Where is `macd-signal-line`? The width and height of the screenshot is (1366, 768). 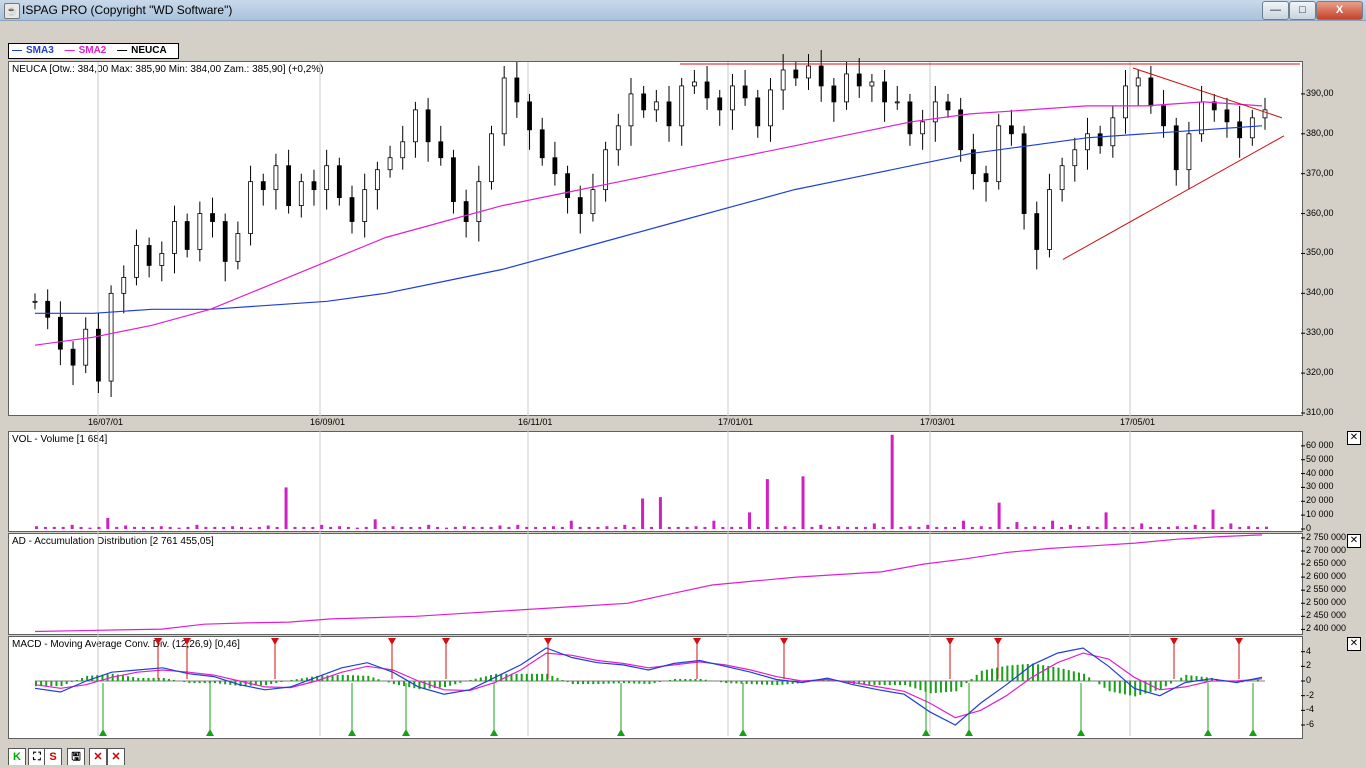 macd-signal-line is located at coordinates (648, 685).